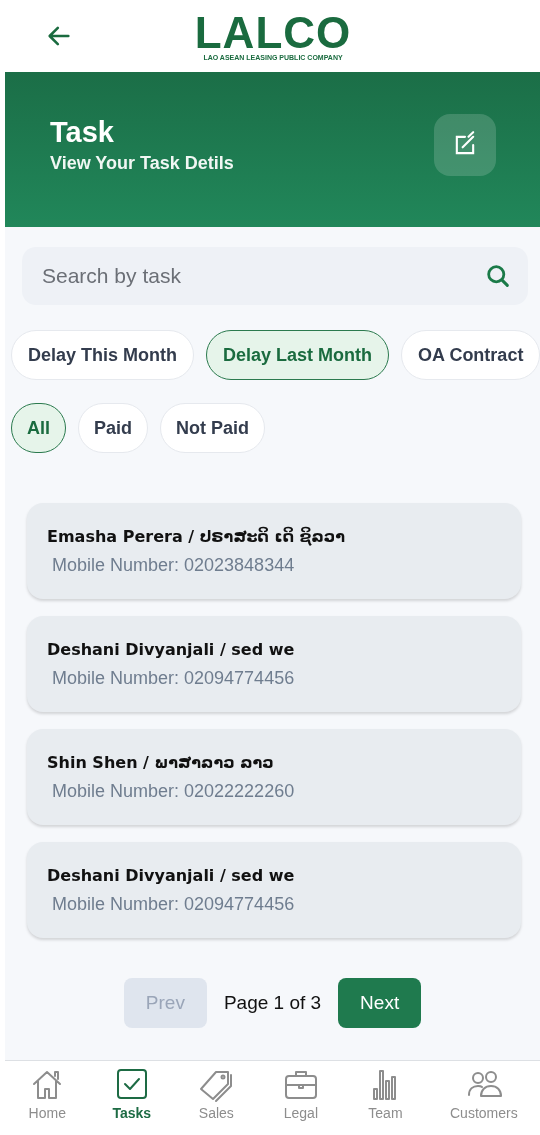 The image size is (540, 1135). I want to click on next-button: Next, so click(380, 1003).